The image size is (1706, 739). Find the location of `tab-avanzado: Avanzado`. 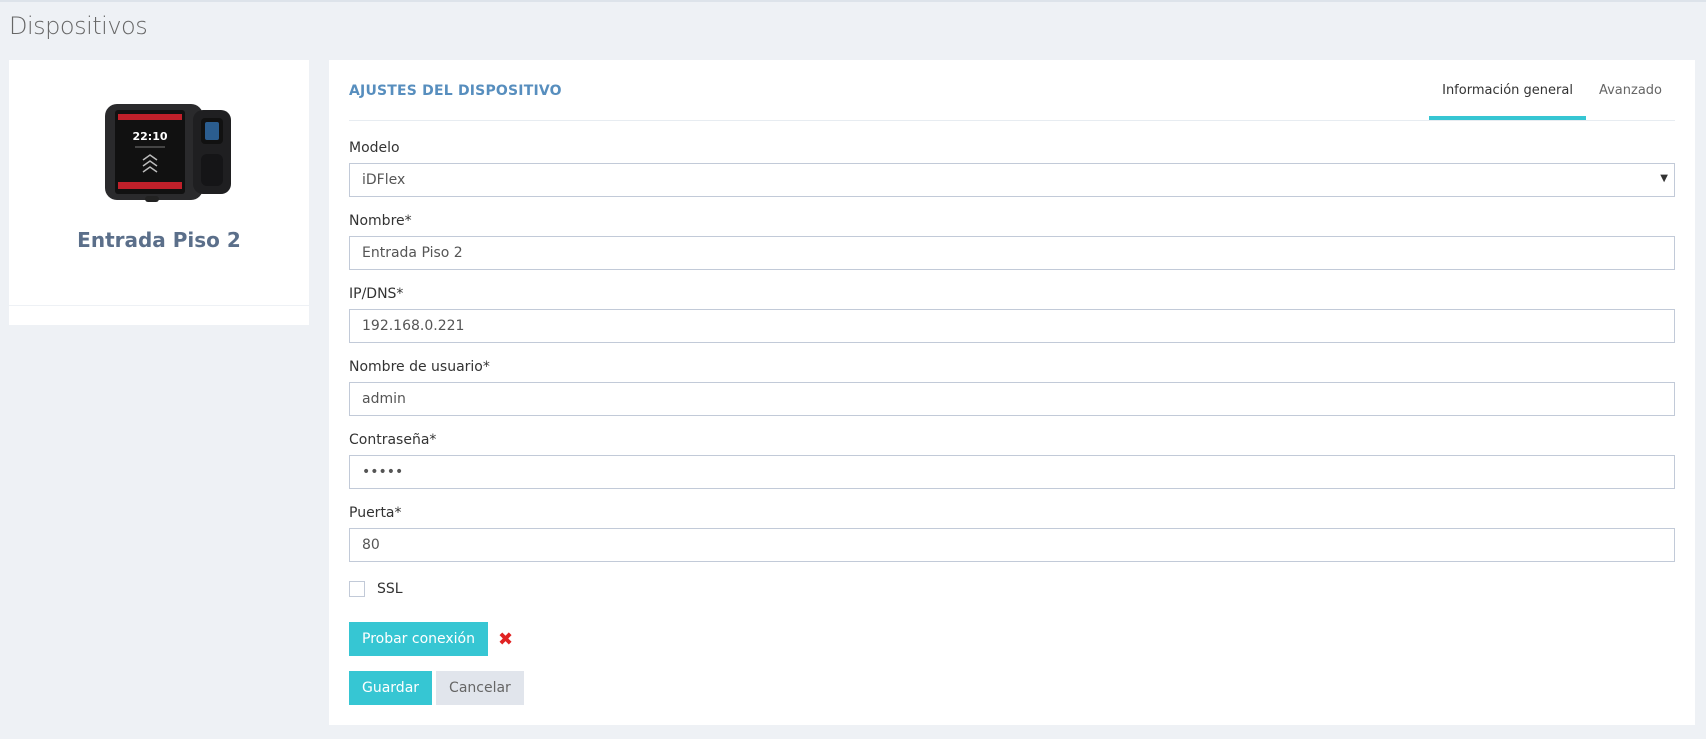

tab-avanzado: Avanzado is located at coordinates (1630, 90).